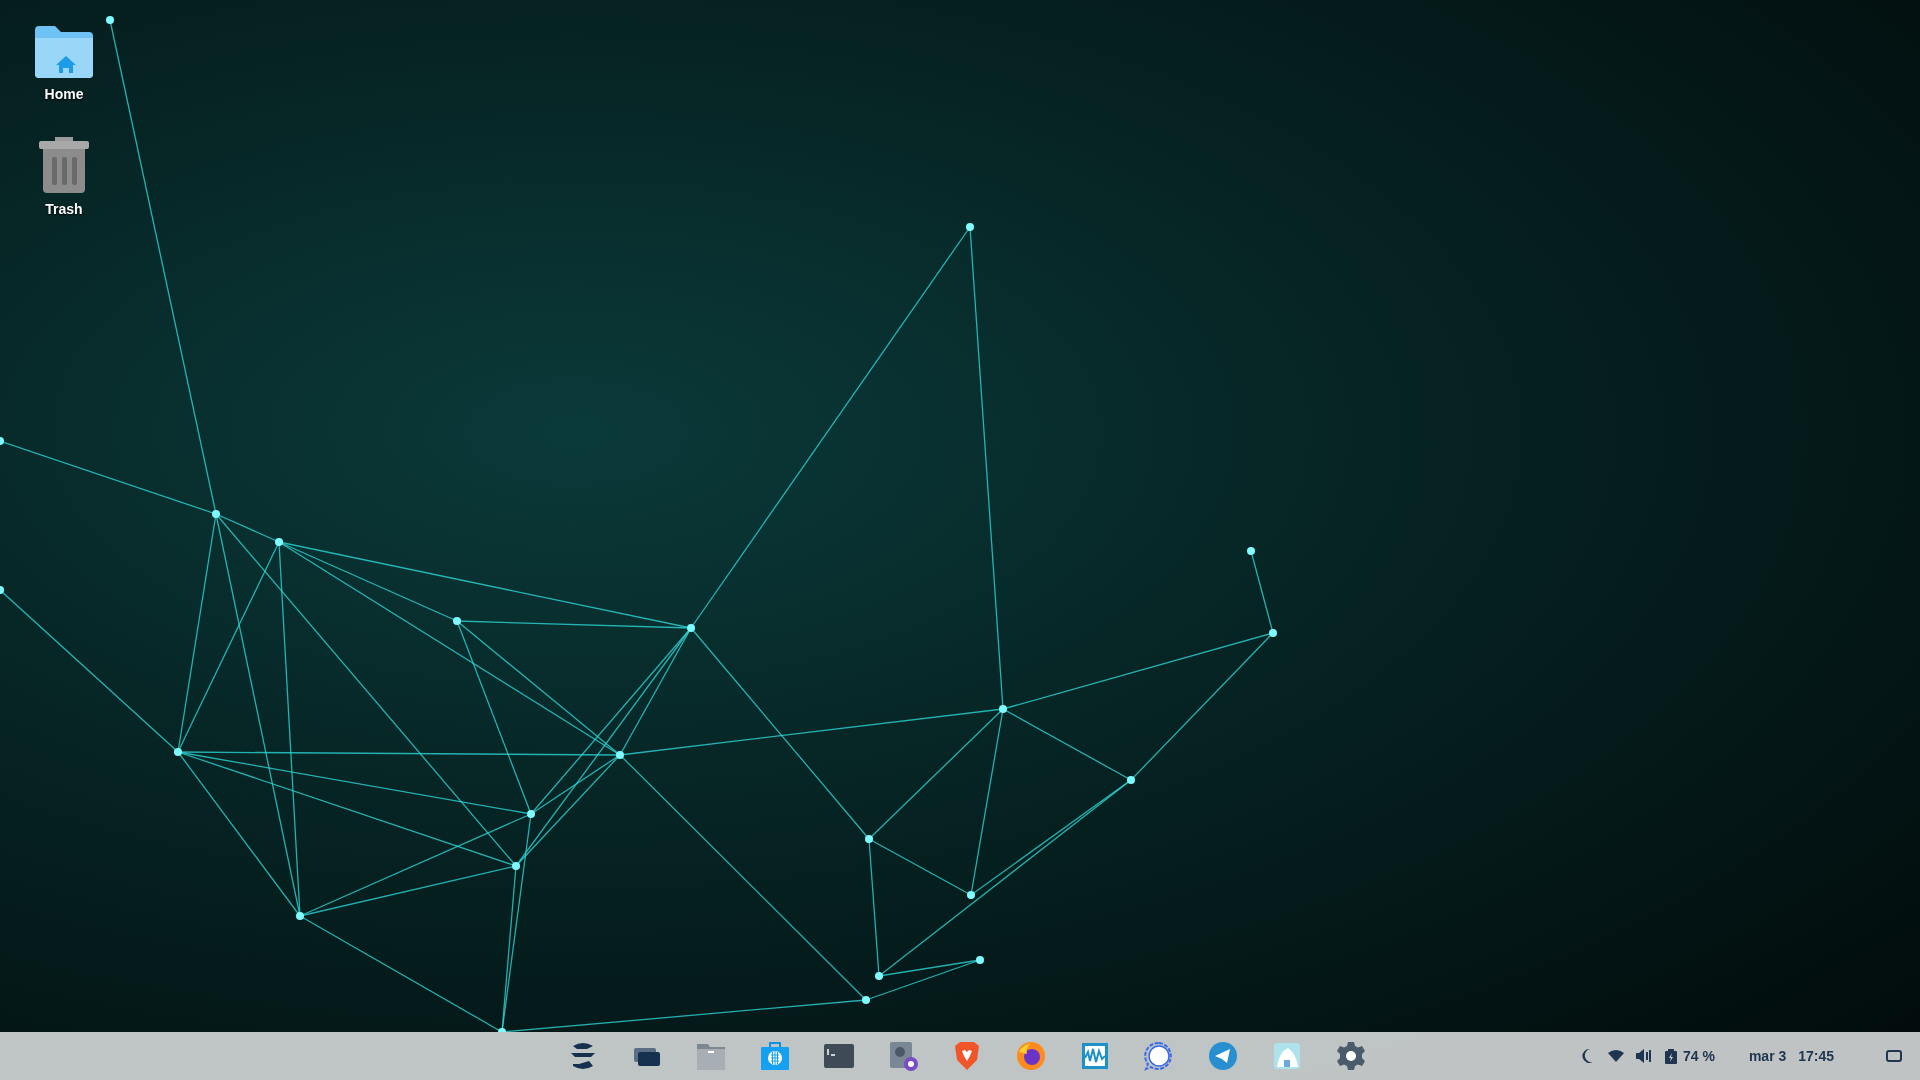 The width and height of the screenshot is (1920, 1080). I want to click on wifi-icon, so click(1616, 1056).